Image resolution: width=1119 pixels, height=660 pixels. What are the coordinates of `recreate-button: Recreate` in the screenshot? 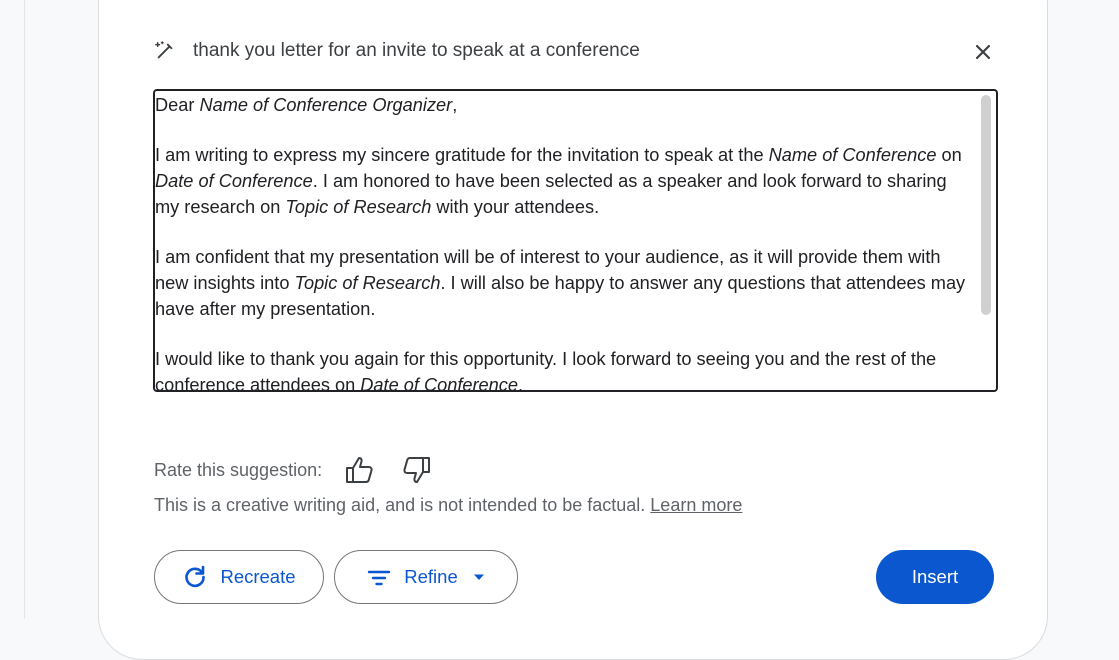 It's located at (239, 577).